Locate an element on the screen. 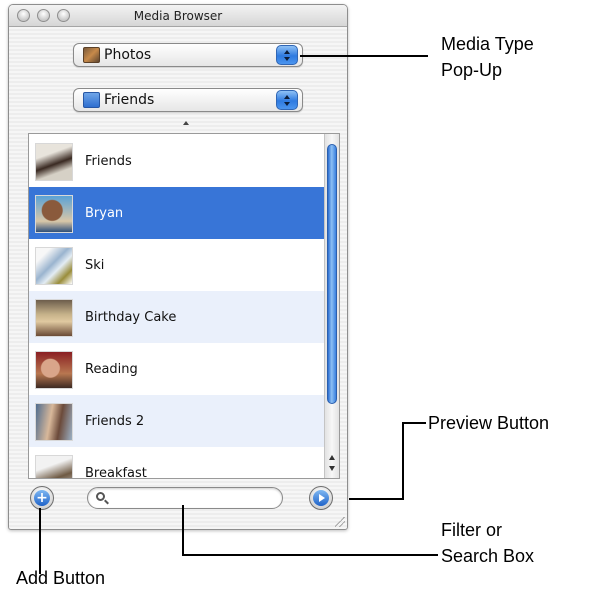  album-popup-label: Friends is located at coordinates (129, 100).